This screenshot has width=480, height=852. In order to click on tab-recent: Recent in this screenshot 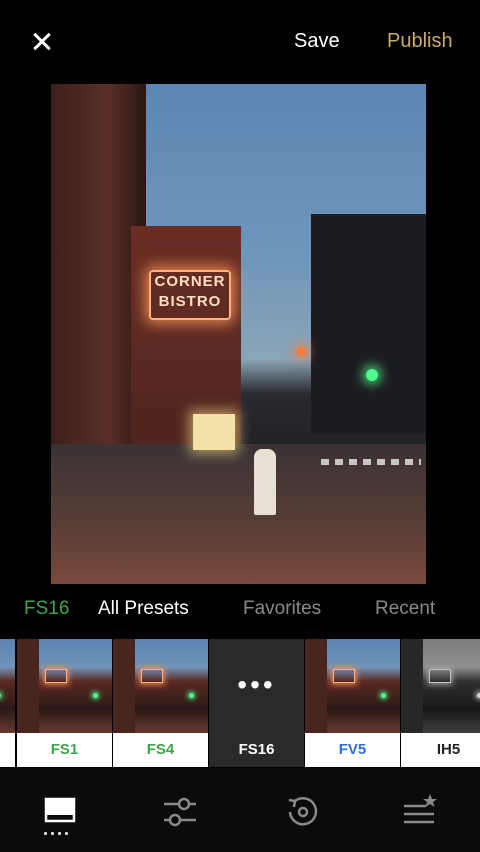, I will do `click(405, 609)`.